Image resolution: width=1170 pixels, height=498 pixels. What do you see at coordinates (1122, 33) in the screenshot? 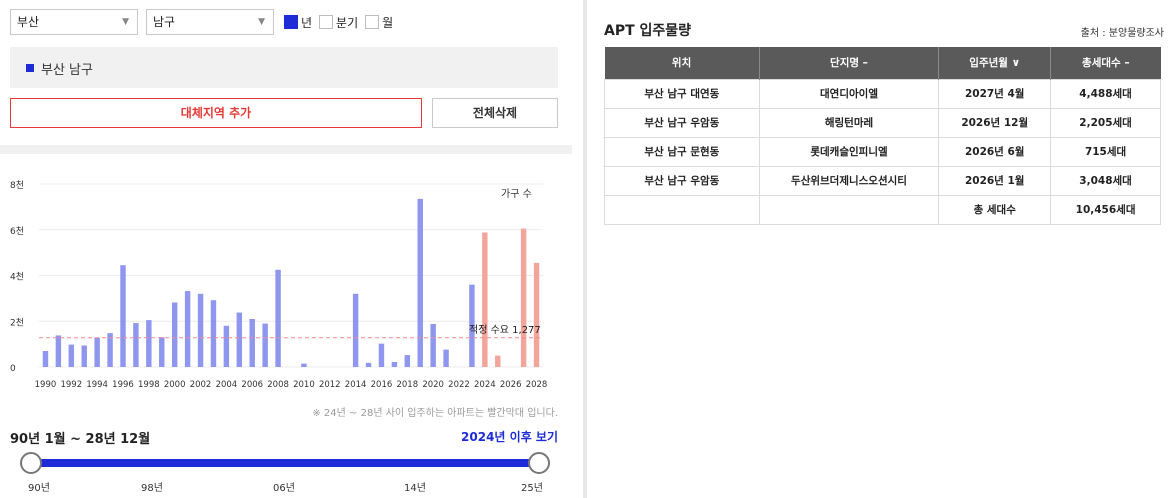
I see `data-source-label: 출처 : 분양물량조사` at bounding box center [1122, 33].